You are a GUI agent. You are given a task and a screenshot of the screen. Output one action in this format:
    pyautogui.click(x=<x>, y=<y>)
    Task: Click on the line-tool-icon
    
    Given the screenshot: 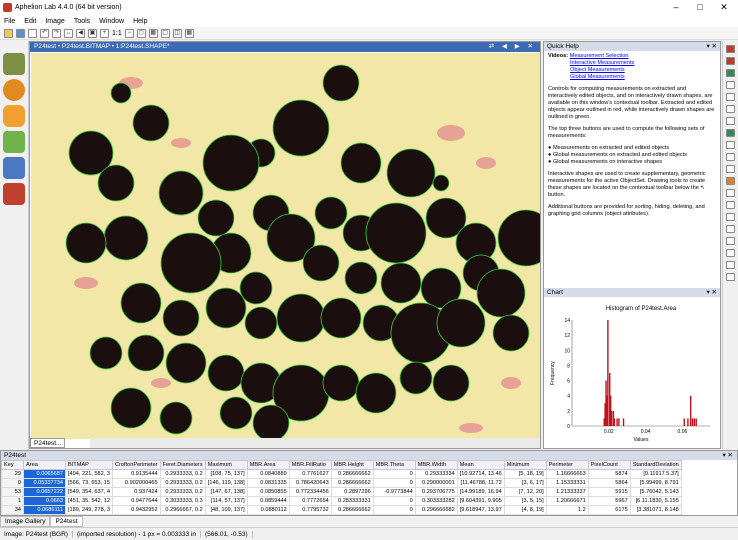 What is the action you would take?
    pyautogui.click(x=730, y=229)
    